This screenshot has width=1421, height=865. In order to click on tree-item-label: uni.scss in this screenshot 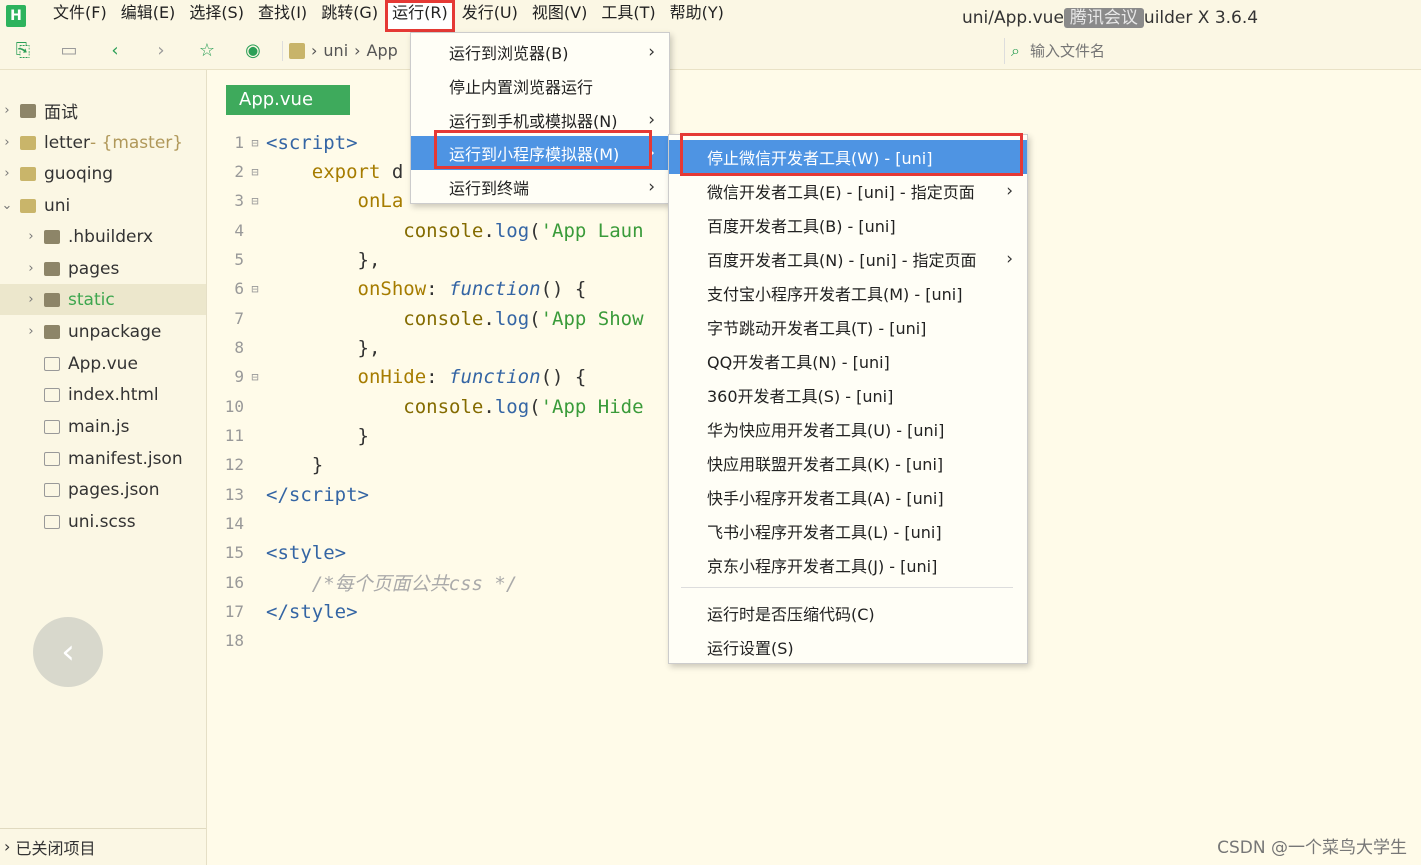, I will do `click(102, 521)`.